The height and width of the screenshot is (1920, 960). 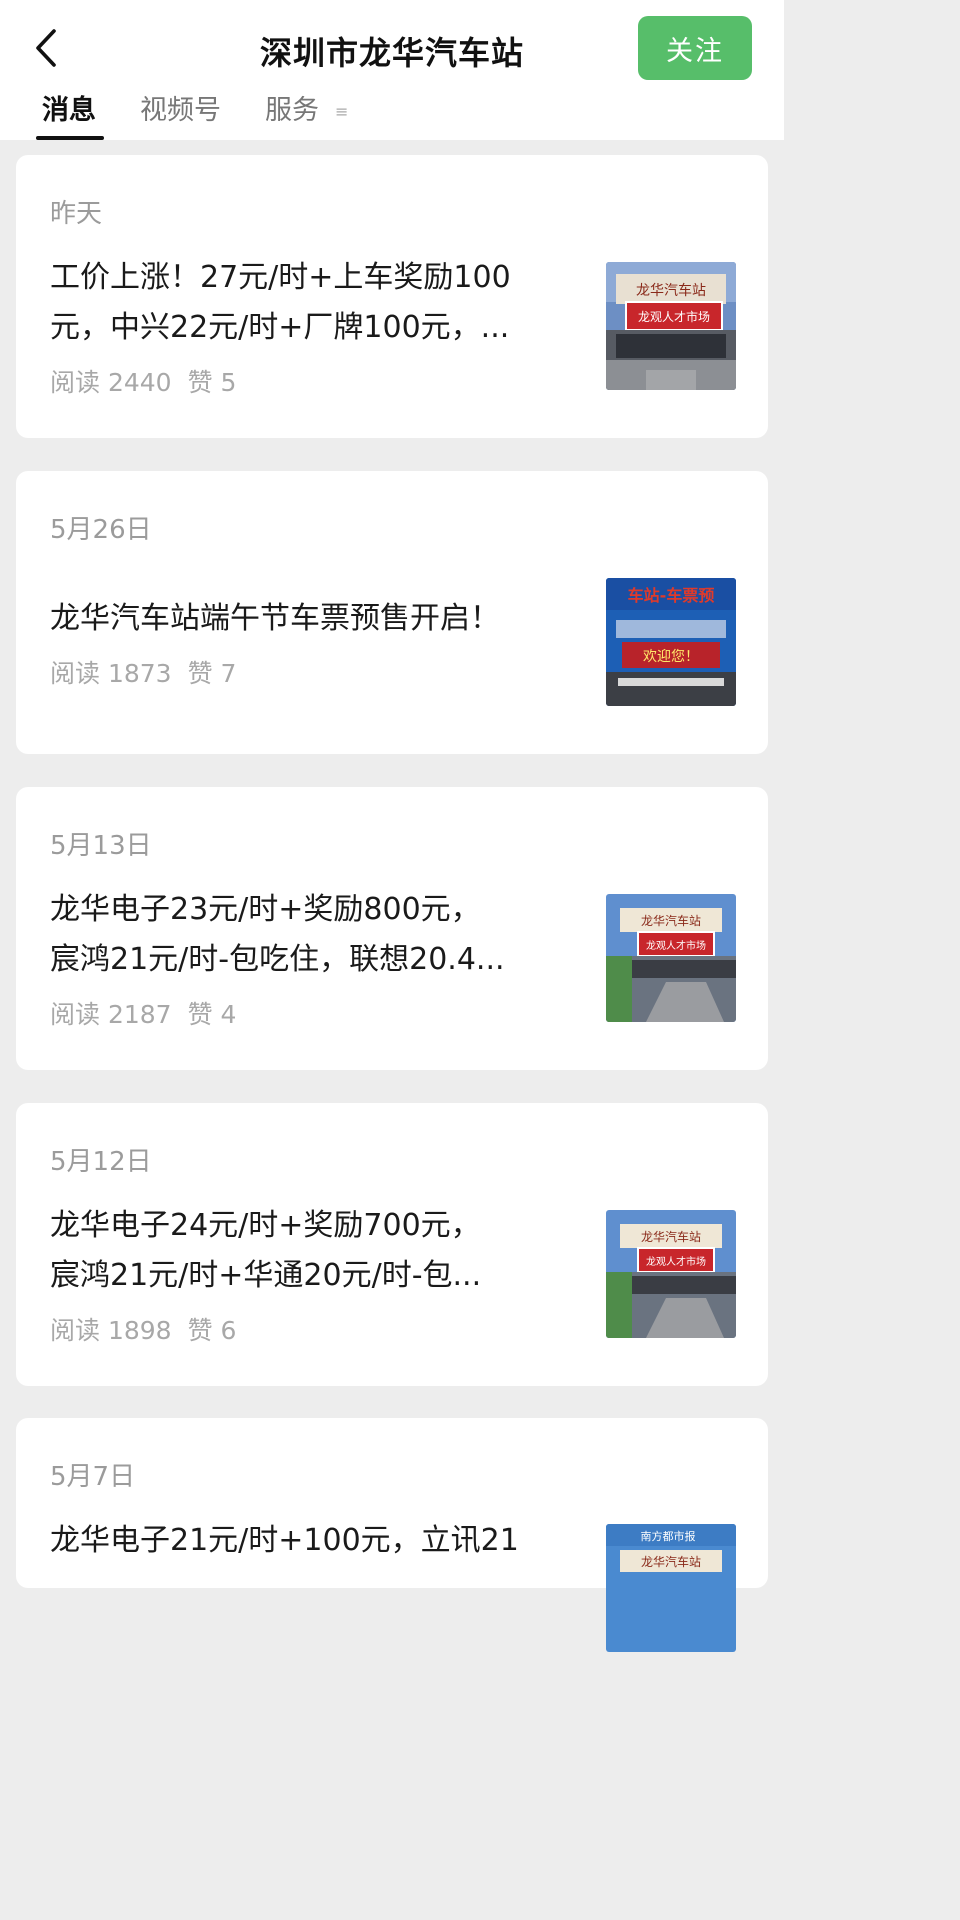 I want to click on article-thumbnail: 车站-车票预 欢迎您！, so click(x=671, y=642).